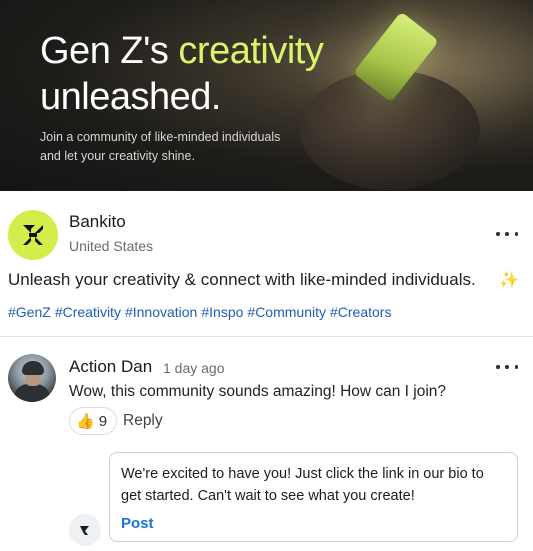 The width and height of the screenshot is (533, 551). I want to click on post-author-avatar, so click(33, 235).